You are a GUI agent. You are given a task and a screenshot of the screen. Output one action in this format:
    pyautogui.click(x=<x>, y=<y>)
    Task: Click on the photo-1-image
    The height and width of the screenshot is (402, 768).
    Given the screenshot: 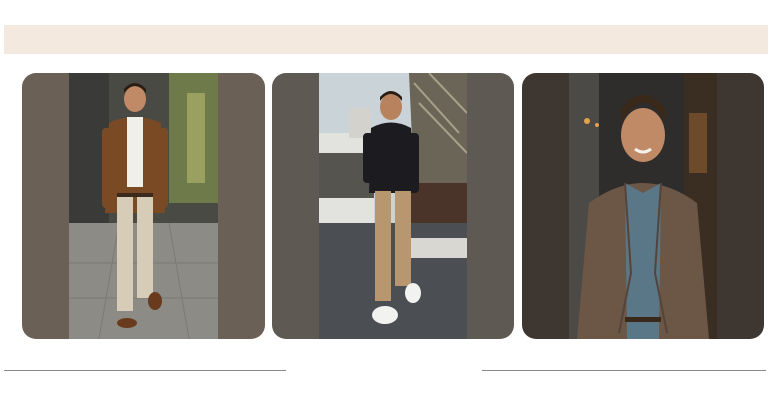 What is the action you would take?
    pyautogui.click(x=143, y=206)
    